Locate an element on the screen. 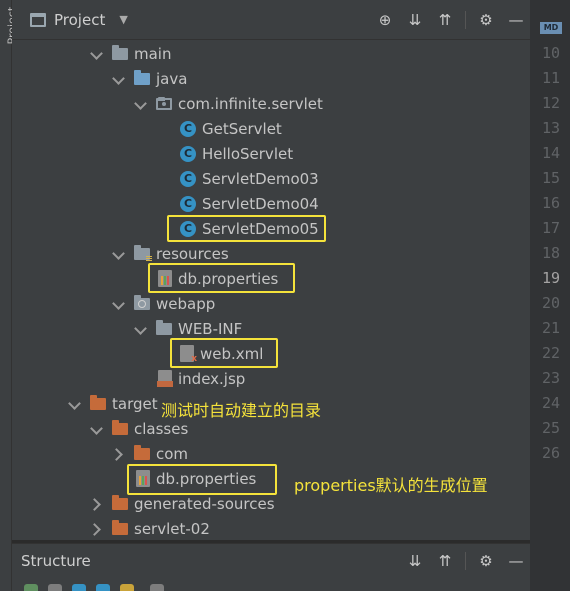 The image size is (570, 591). tree-item-label: com.infinite.servlet is located at coordinates (250, 103).